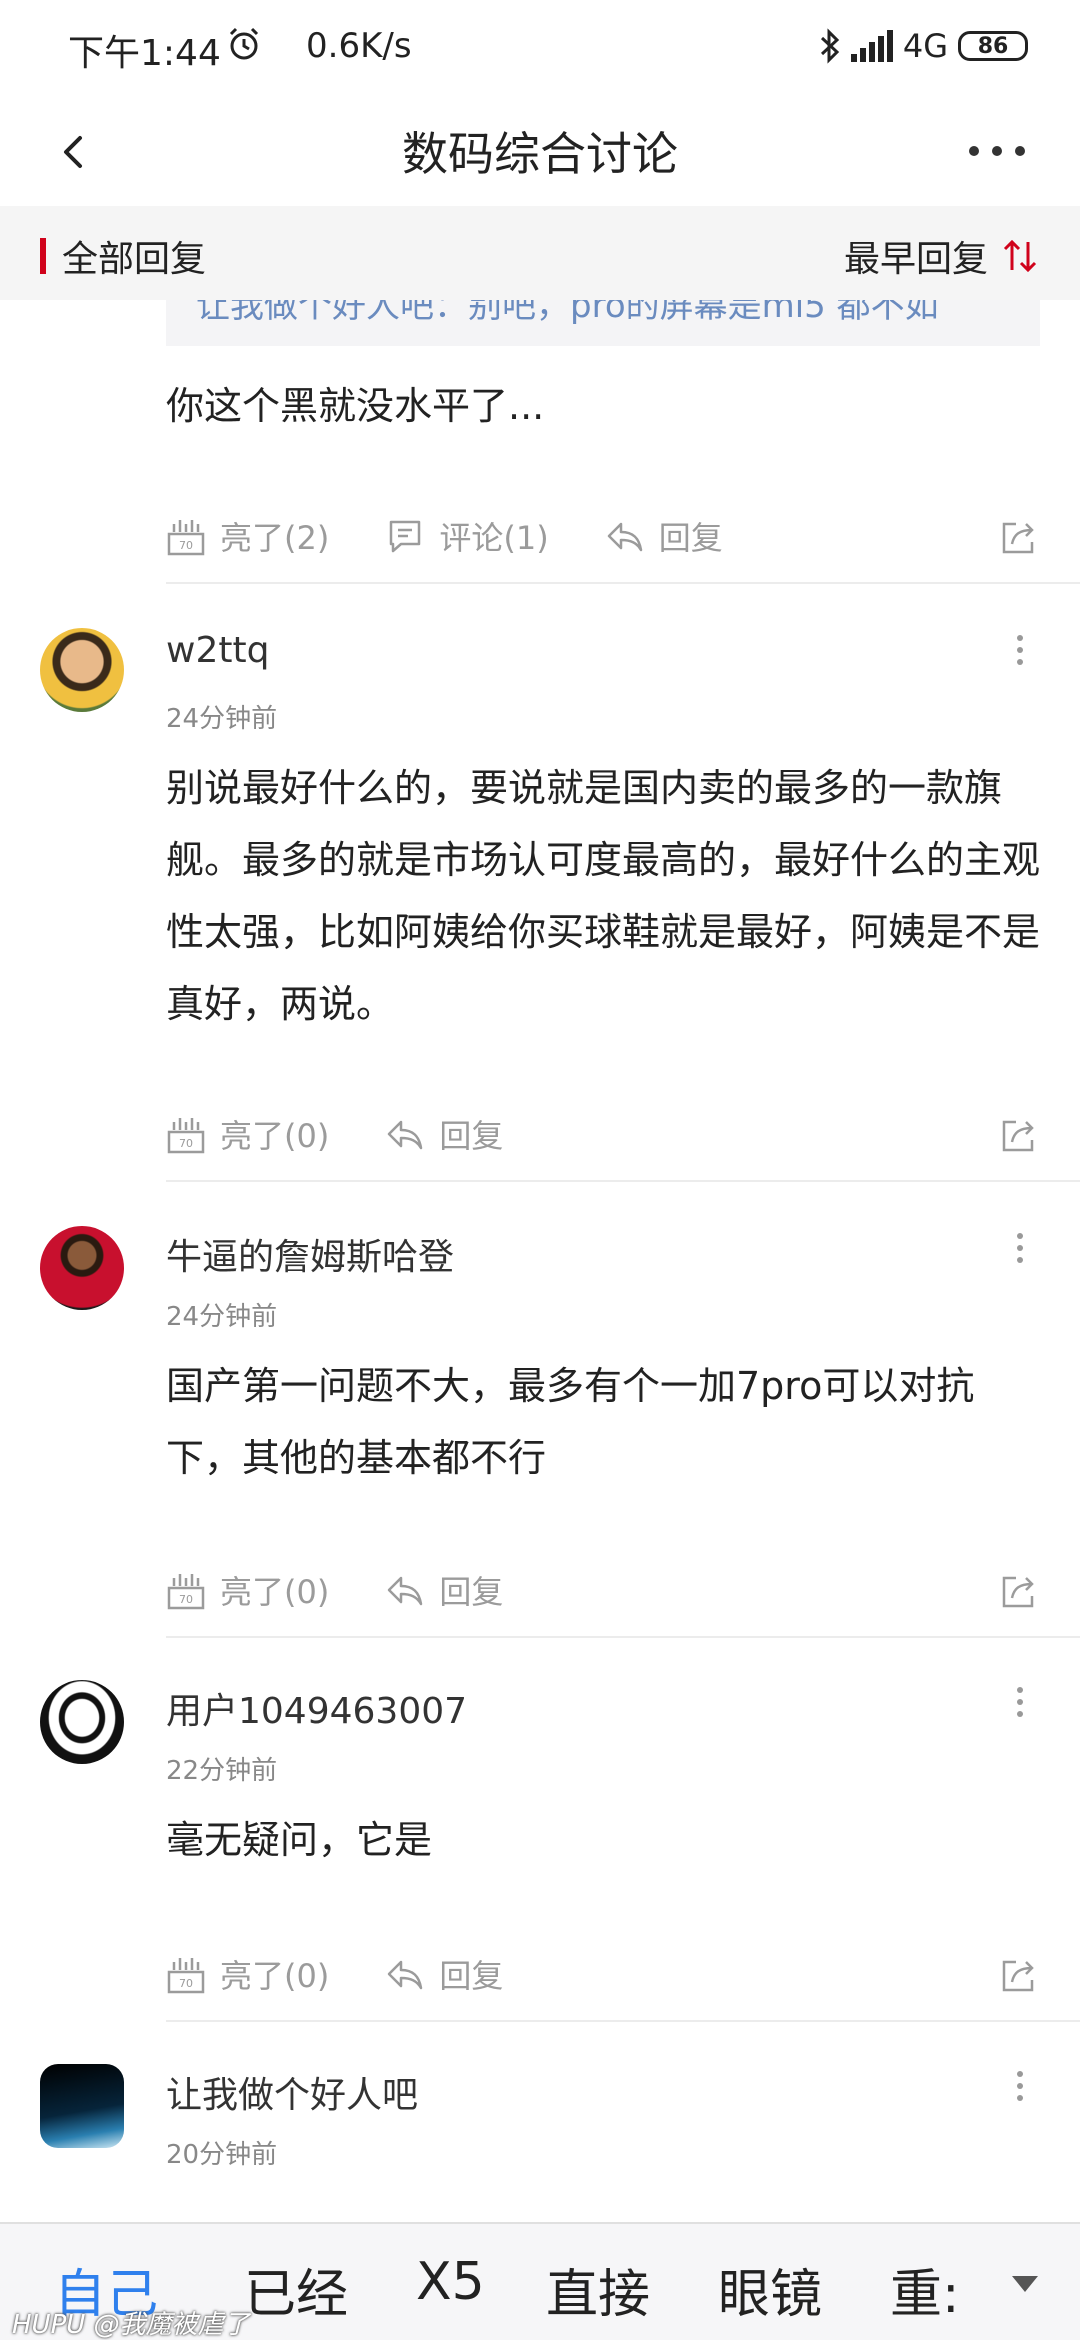 The width and height of the screenshot is (1080, 2340). What do you see at coordinates (131, 2325) in the screenshot?
I see `watermark: HUPU @我魔被虐了` at bounding box center [131, 2325].